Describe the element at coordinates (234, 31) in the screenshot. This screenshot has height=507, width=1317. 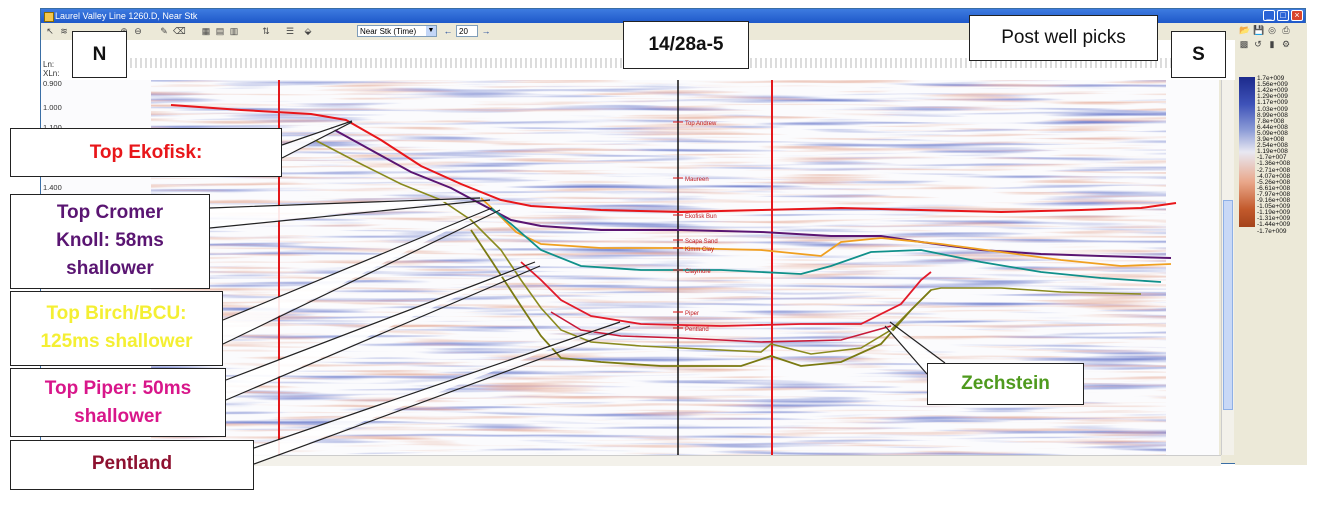
I see `flatten-tool-icon: ▥` at that location.